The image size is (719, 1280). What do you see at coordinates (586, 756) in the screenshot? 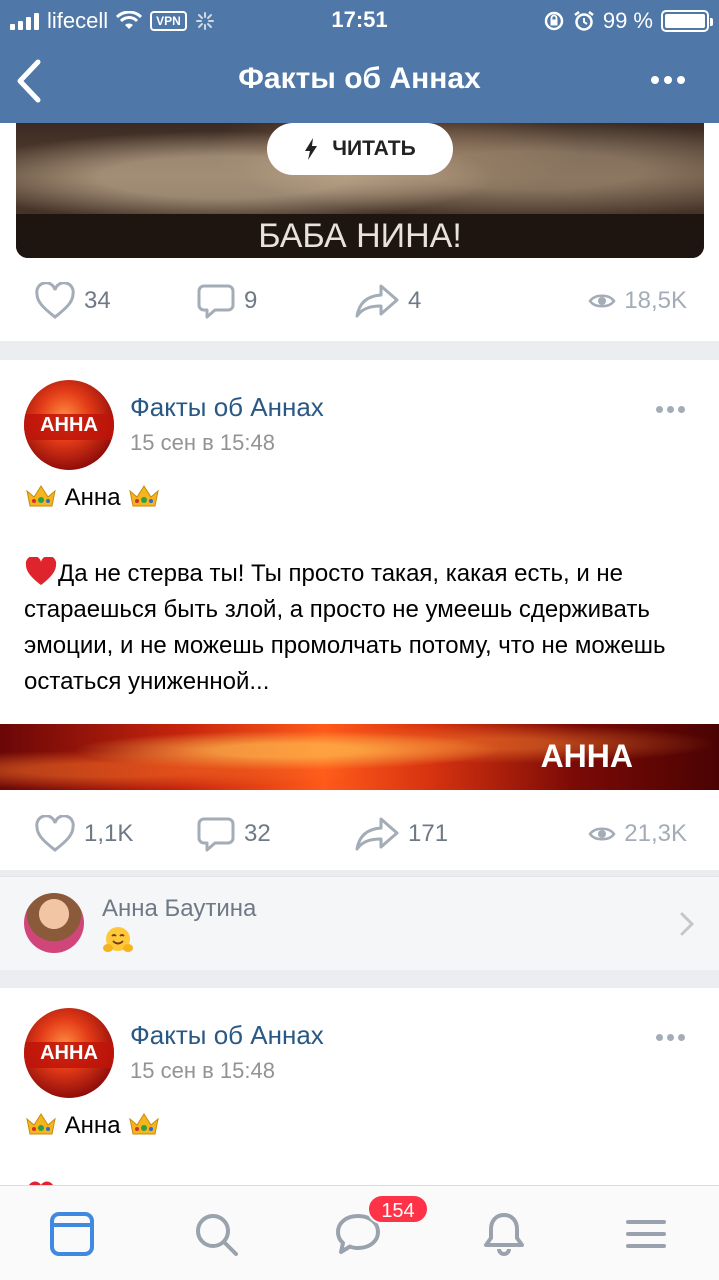
I see `banner-label: АННА` at bounding box center [586, 756].